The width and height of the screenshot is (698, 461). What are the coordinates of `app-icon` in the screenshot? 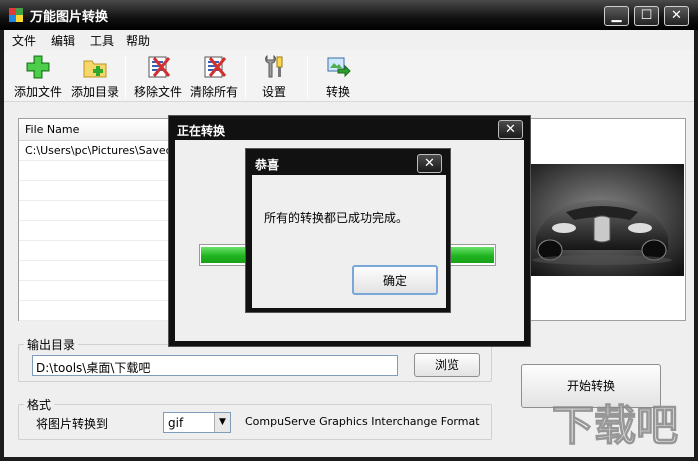 It's located at (16, 15).